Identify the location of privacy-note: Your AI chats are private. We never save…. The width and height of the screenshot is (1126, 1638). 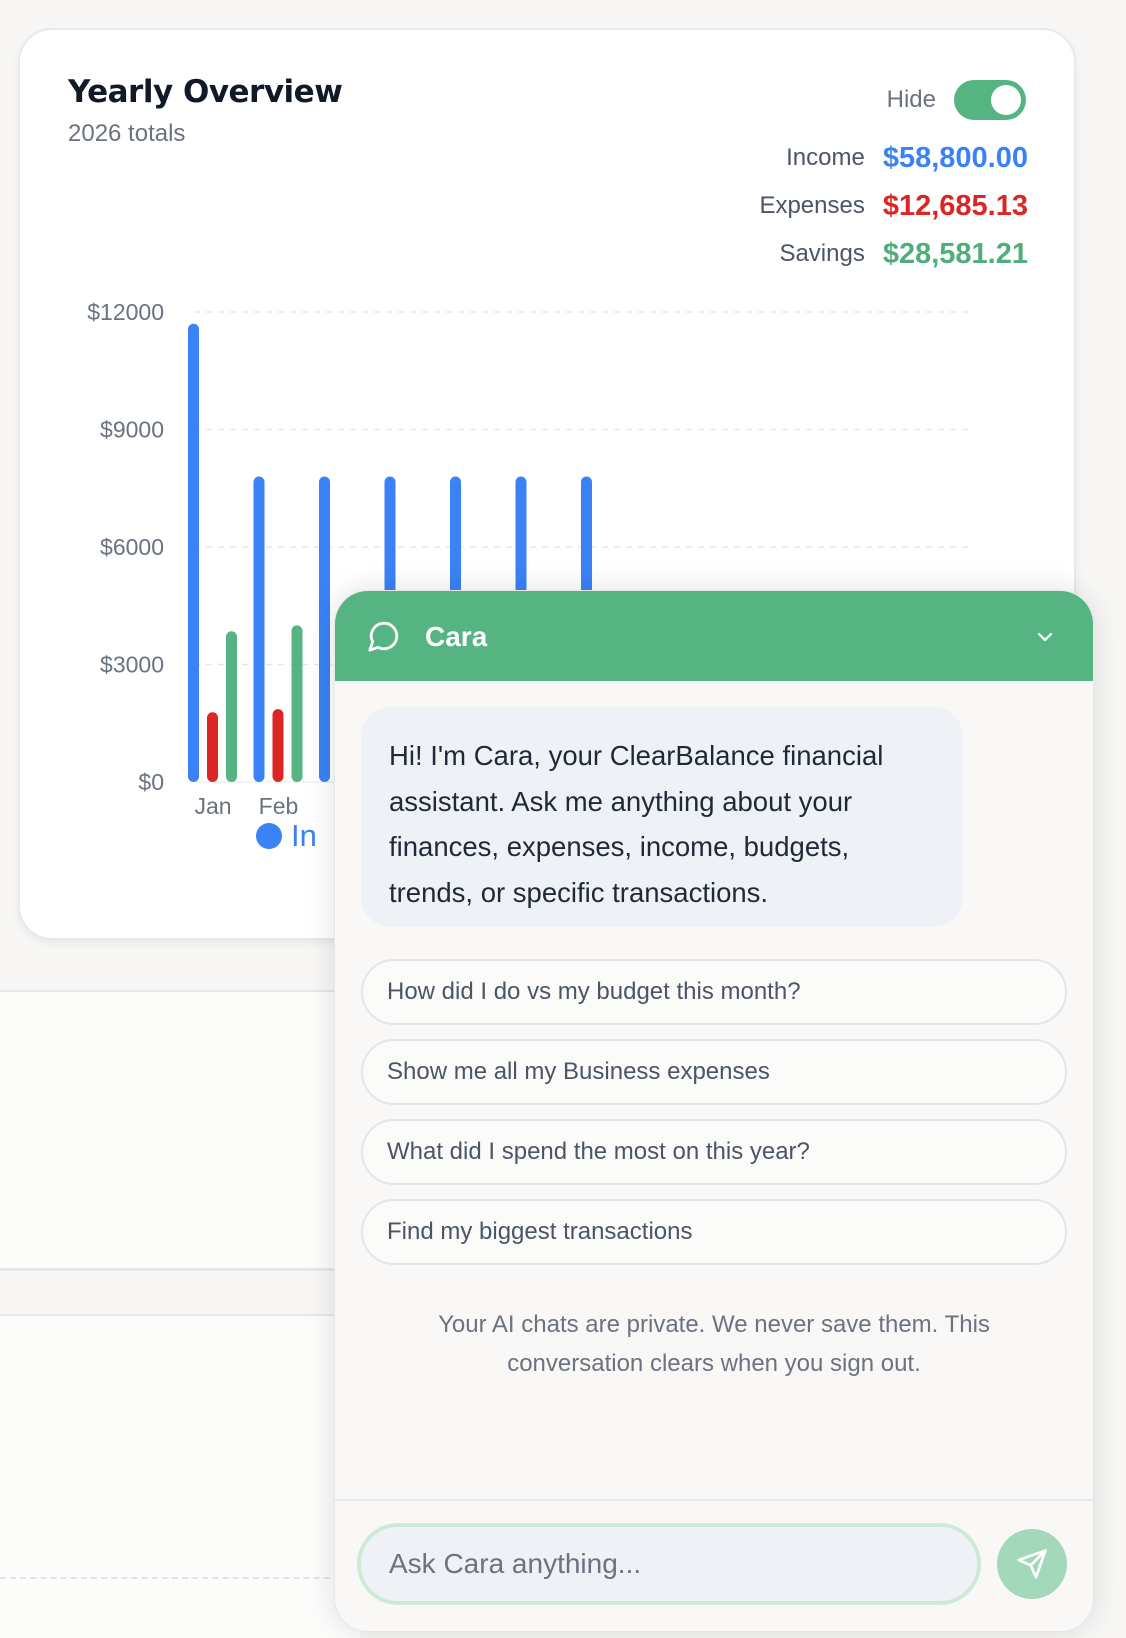
(714, 1344).